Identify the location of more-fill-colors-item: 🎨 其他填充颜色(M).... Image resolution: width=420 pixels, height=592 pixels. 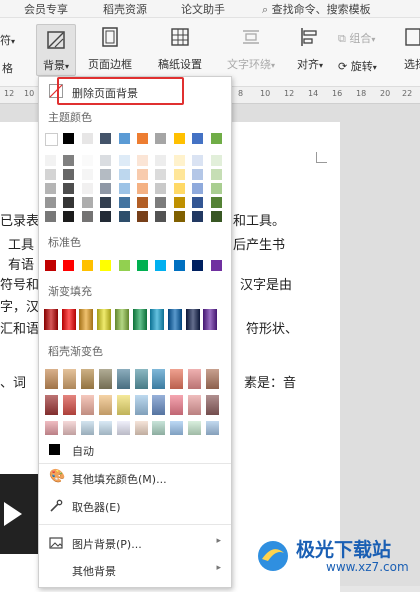
(135, 478).